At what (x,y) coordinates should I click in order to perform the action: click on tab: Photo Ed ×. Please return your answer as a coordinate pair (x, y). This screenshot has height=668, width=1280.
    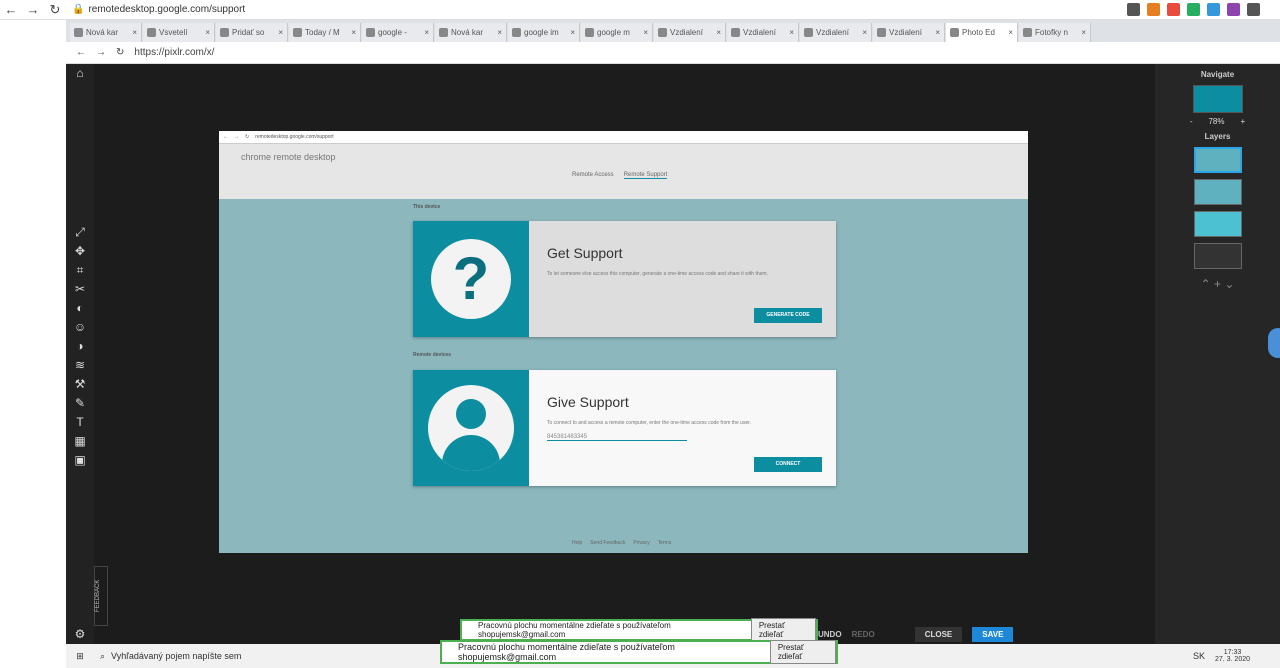
    Looking at the image, I should click on (982, 32).